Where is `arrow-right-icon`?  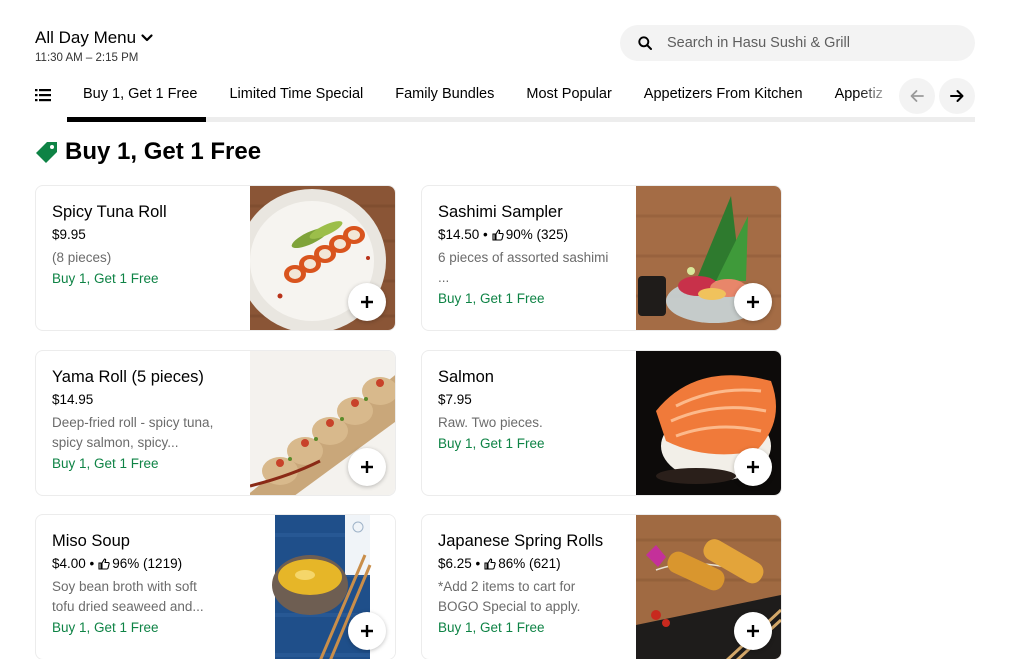
arrow-right-icon is located at coordinates (957, 96).